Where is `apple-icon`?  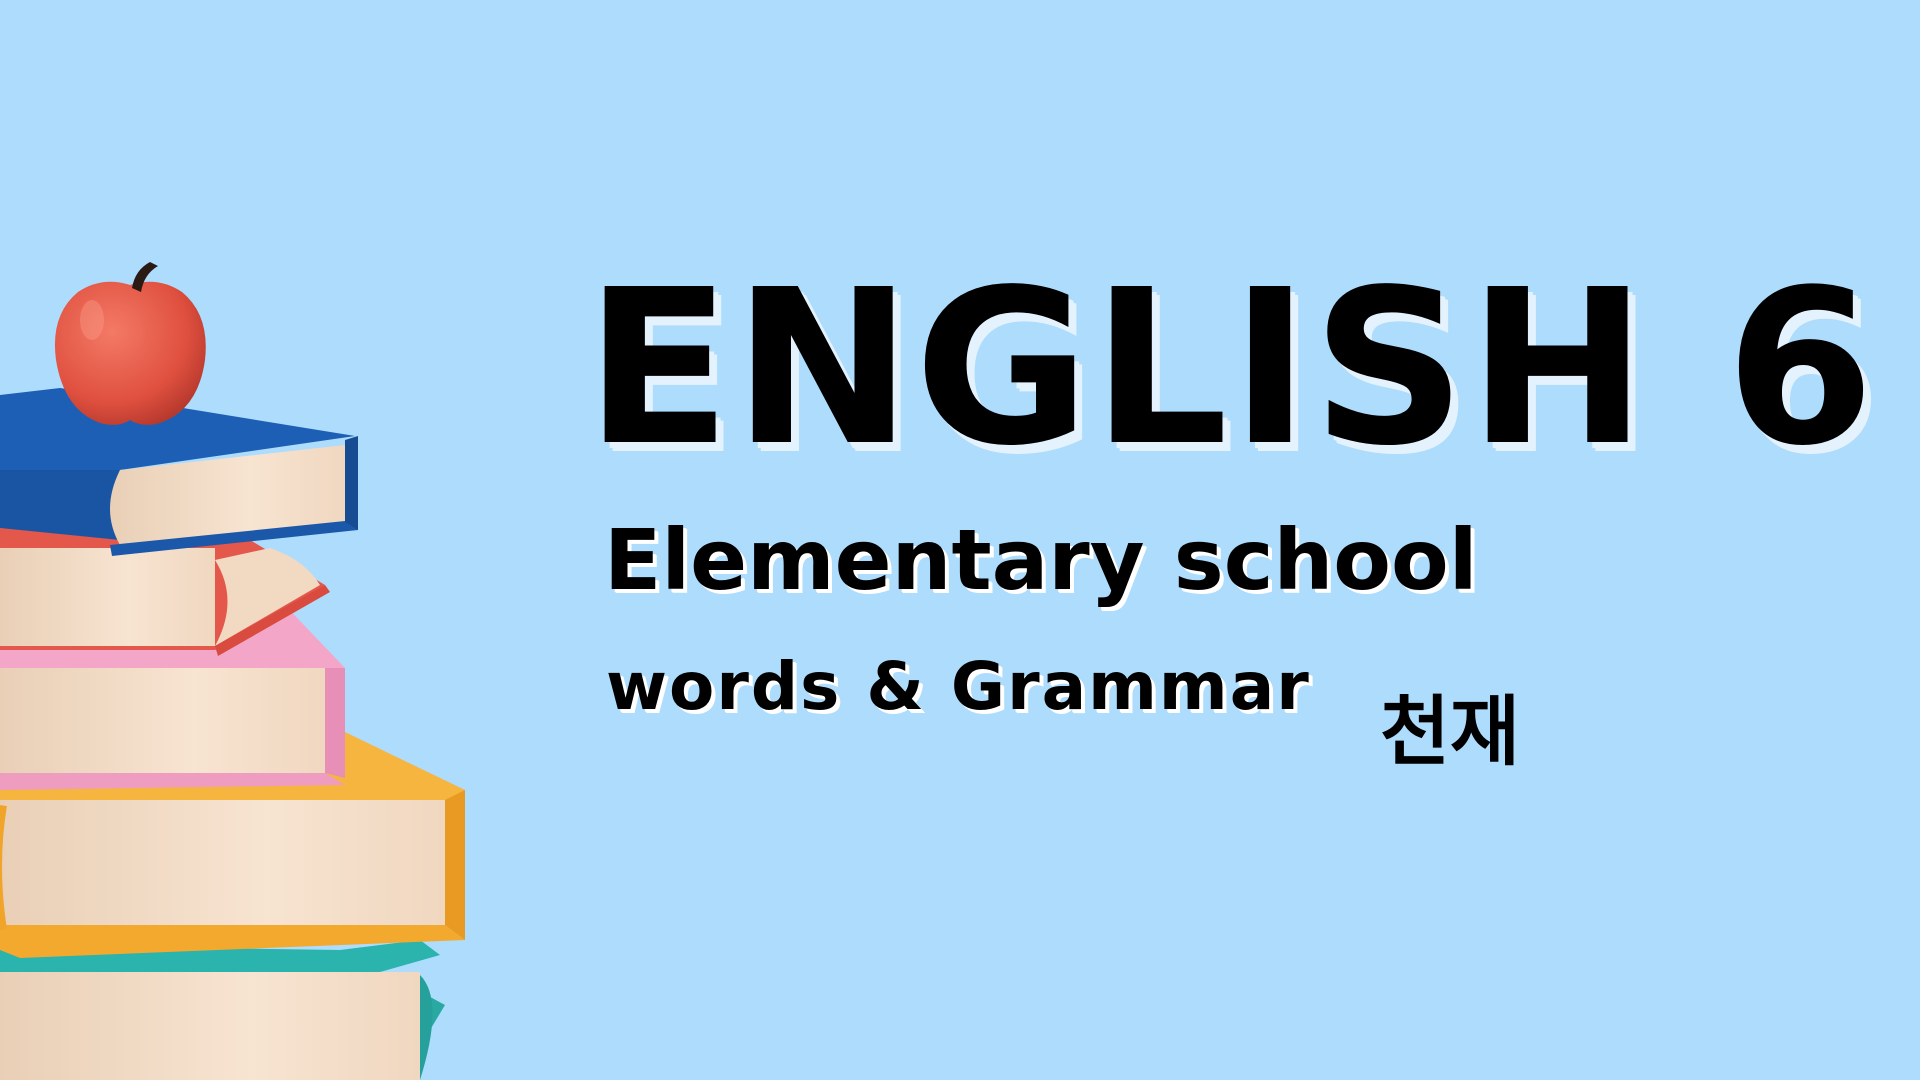 apple-icon is located at coordinates (130, 343).